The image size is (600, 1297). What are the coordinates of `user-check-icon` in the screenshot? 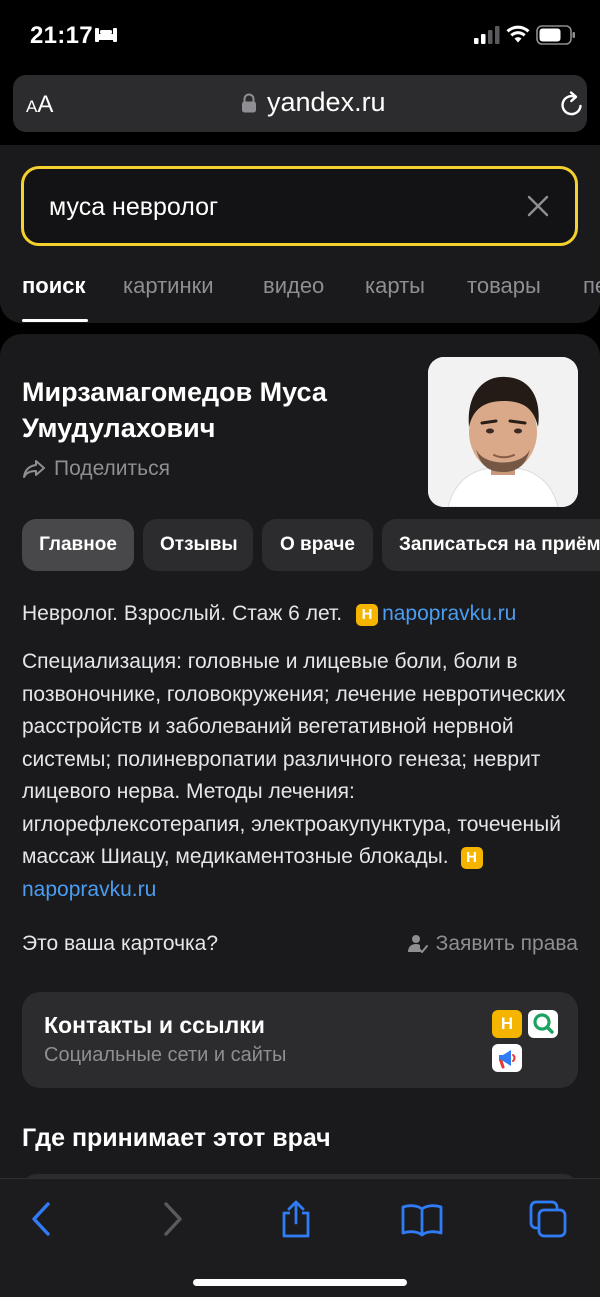 It's located at (417, 944).